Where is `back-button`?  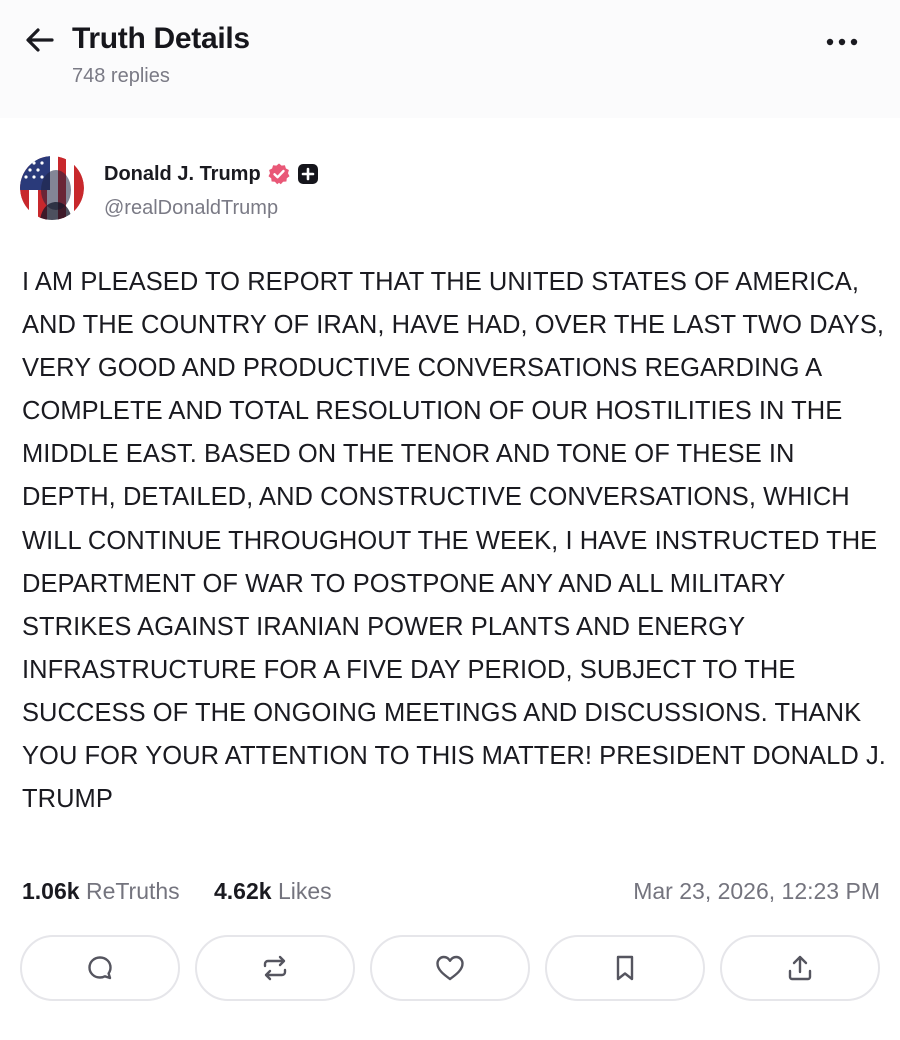 back-button is located at coordinates (40, 40).